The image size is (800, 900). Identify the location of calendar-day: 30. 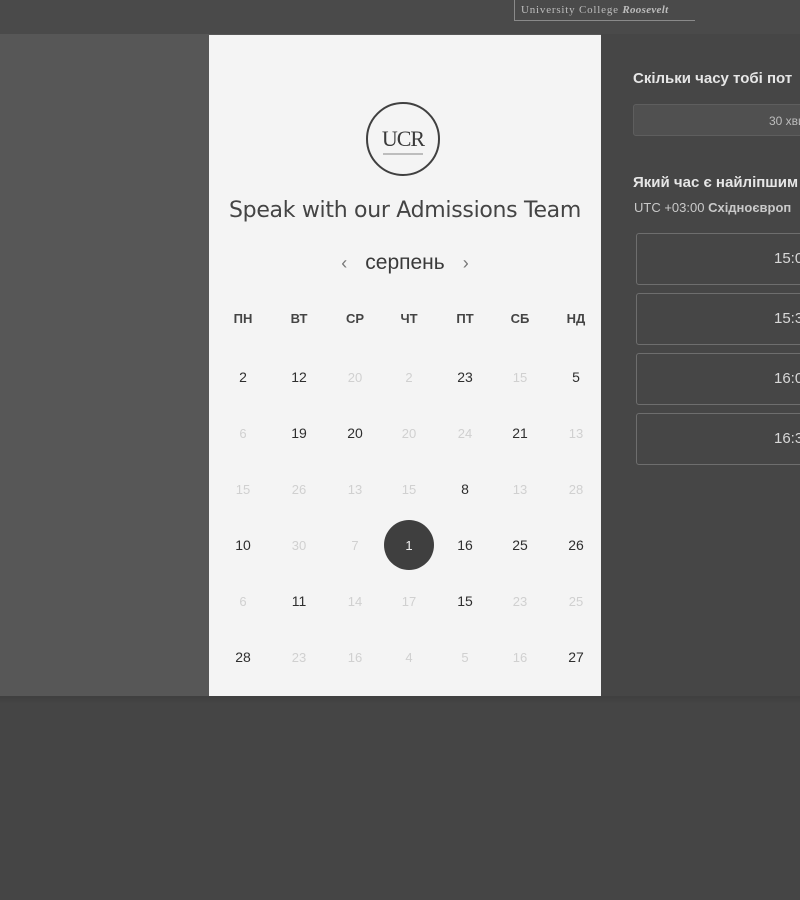
(299, 545).